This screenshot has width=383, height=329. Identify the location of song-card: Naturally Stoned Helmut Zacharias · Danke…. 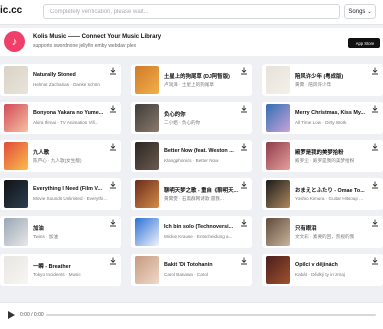
(60, 80).